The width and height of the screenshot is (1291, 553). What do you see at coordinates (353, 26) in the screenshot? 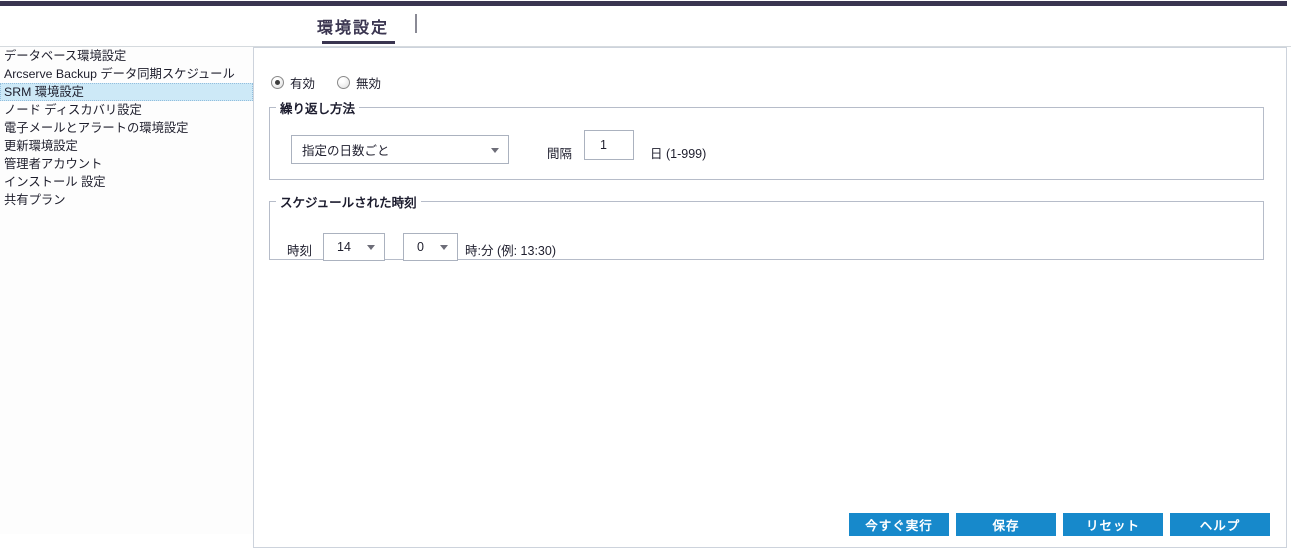
I see `tab-environment-settings: 環境設定` at bounding box center [353, 26].